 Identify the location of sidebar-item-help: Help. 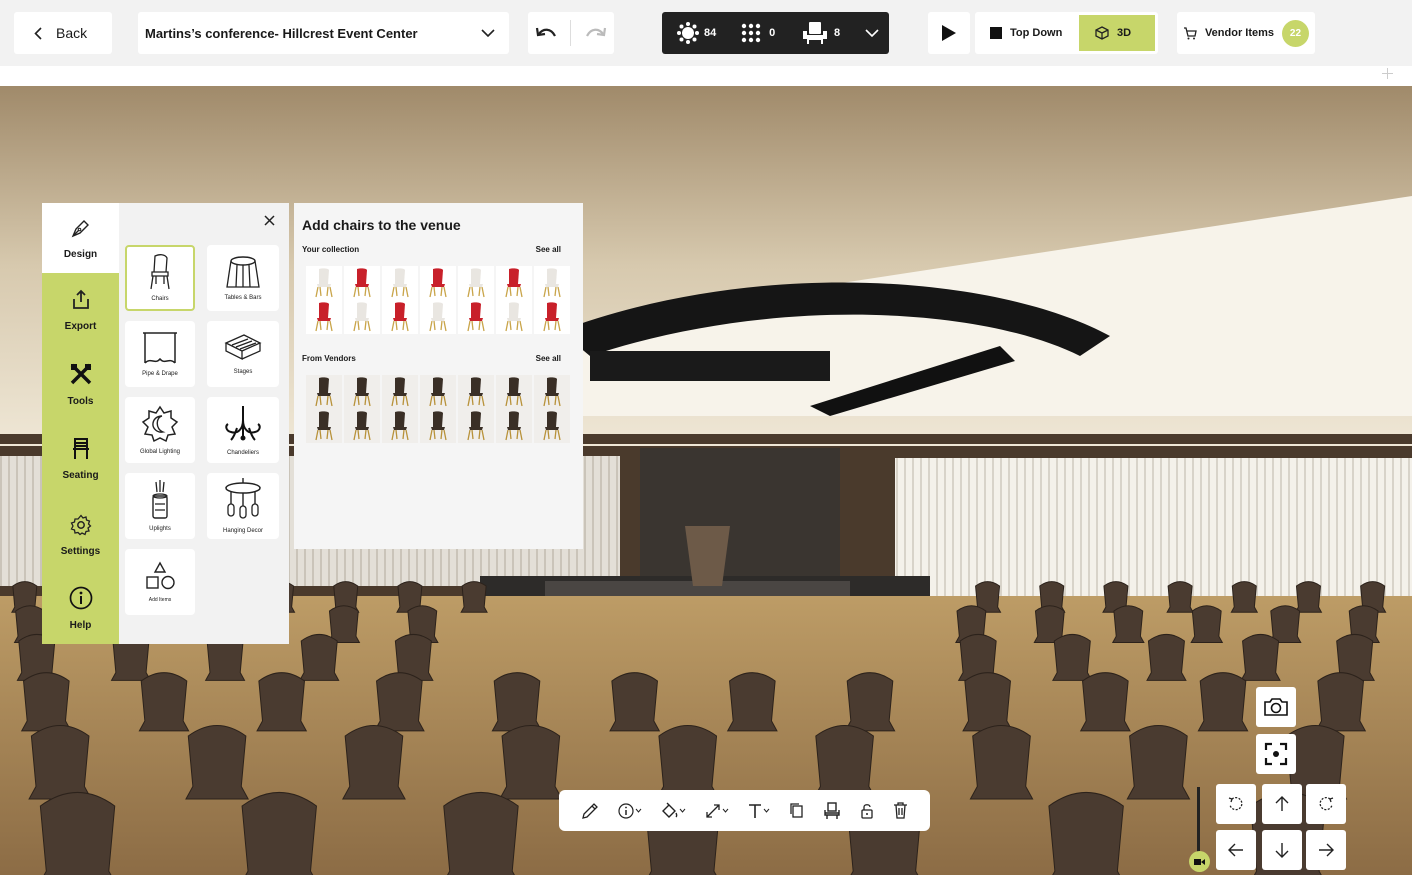
(80, 608).